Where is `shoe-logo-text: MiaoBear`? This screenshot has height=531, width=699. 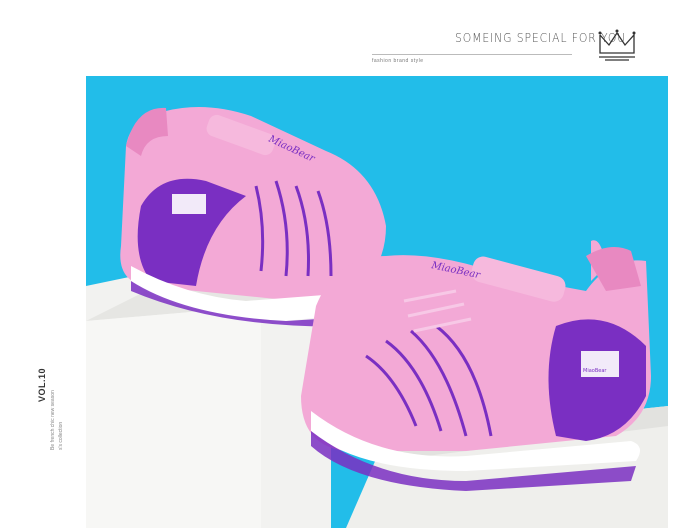
shoe-logo-text: MiaoBear is located at coordinates (595, 371).